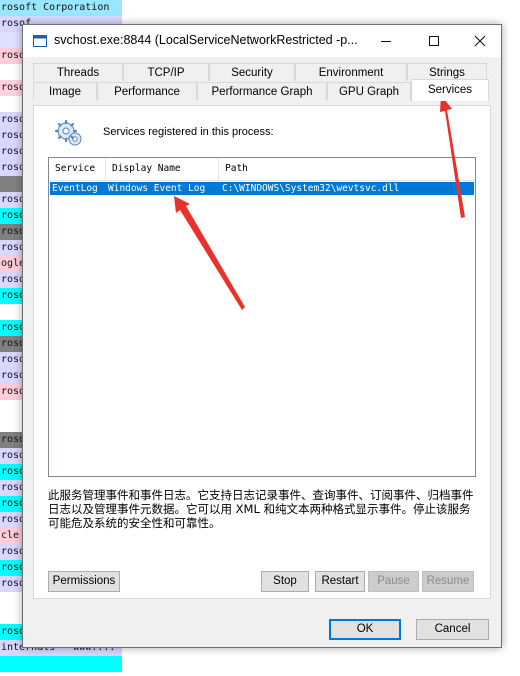 The height and width of the screenshot is (676, 520). I want to click on stop-button: Stop, so click(285, 581).